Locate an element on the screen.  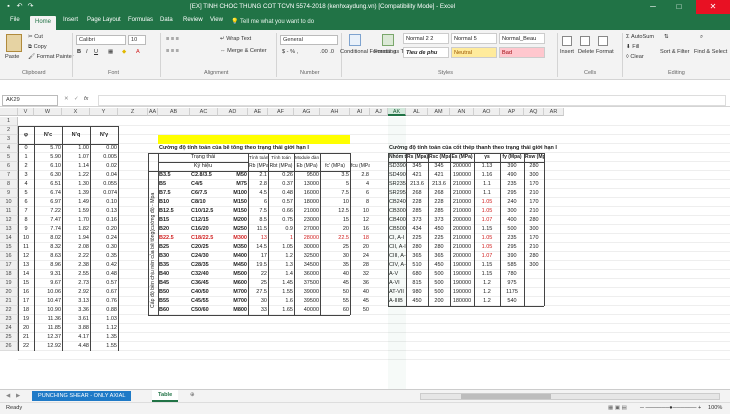
concrete-cell: 0.9 is located at coordinates (281, 229).